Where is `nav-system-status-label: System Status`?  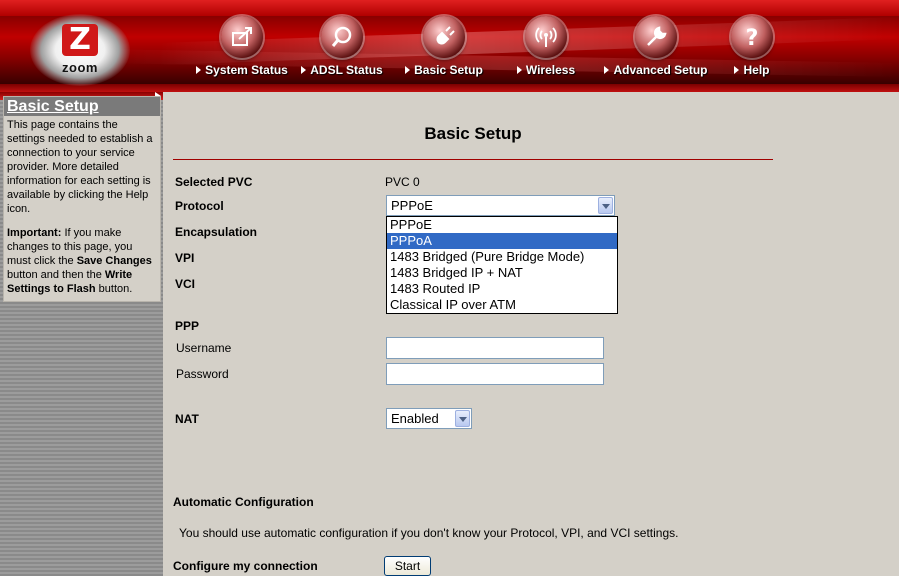
nav-system-status-label: System Status is located at coordinates (246, 70).